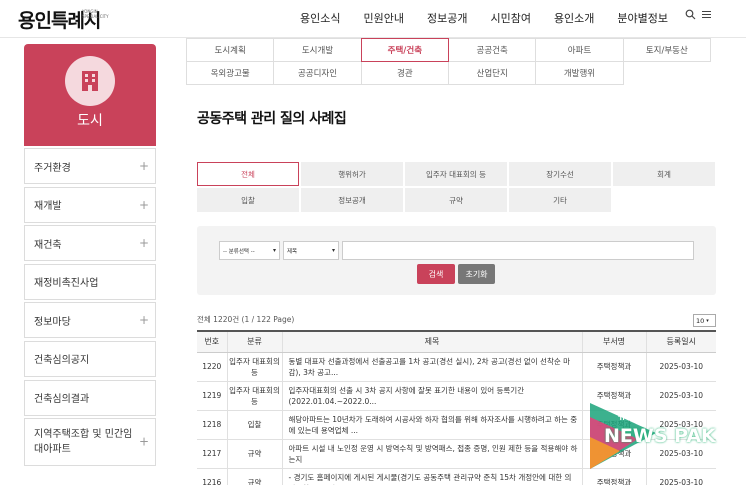 The image size is (746, 485). Describe the element at coordinates (311, 250) in the screenshot. I see `field-select: 제목 ▾` at that location.